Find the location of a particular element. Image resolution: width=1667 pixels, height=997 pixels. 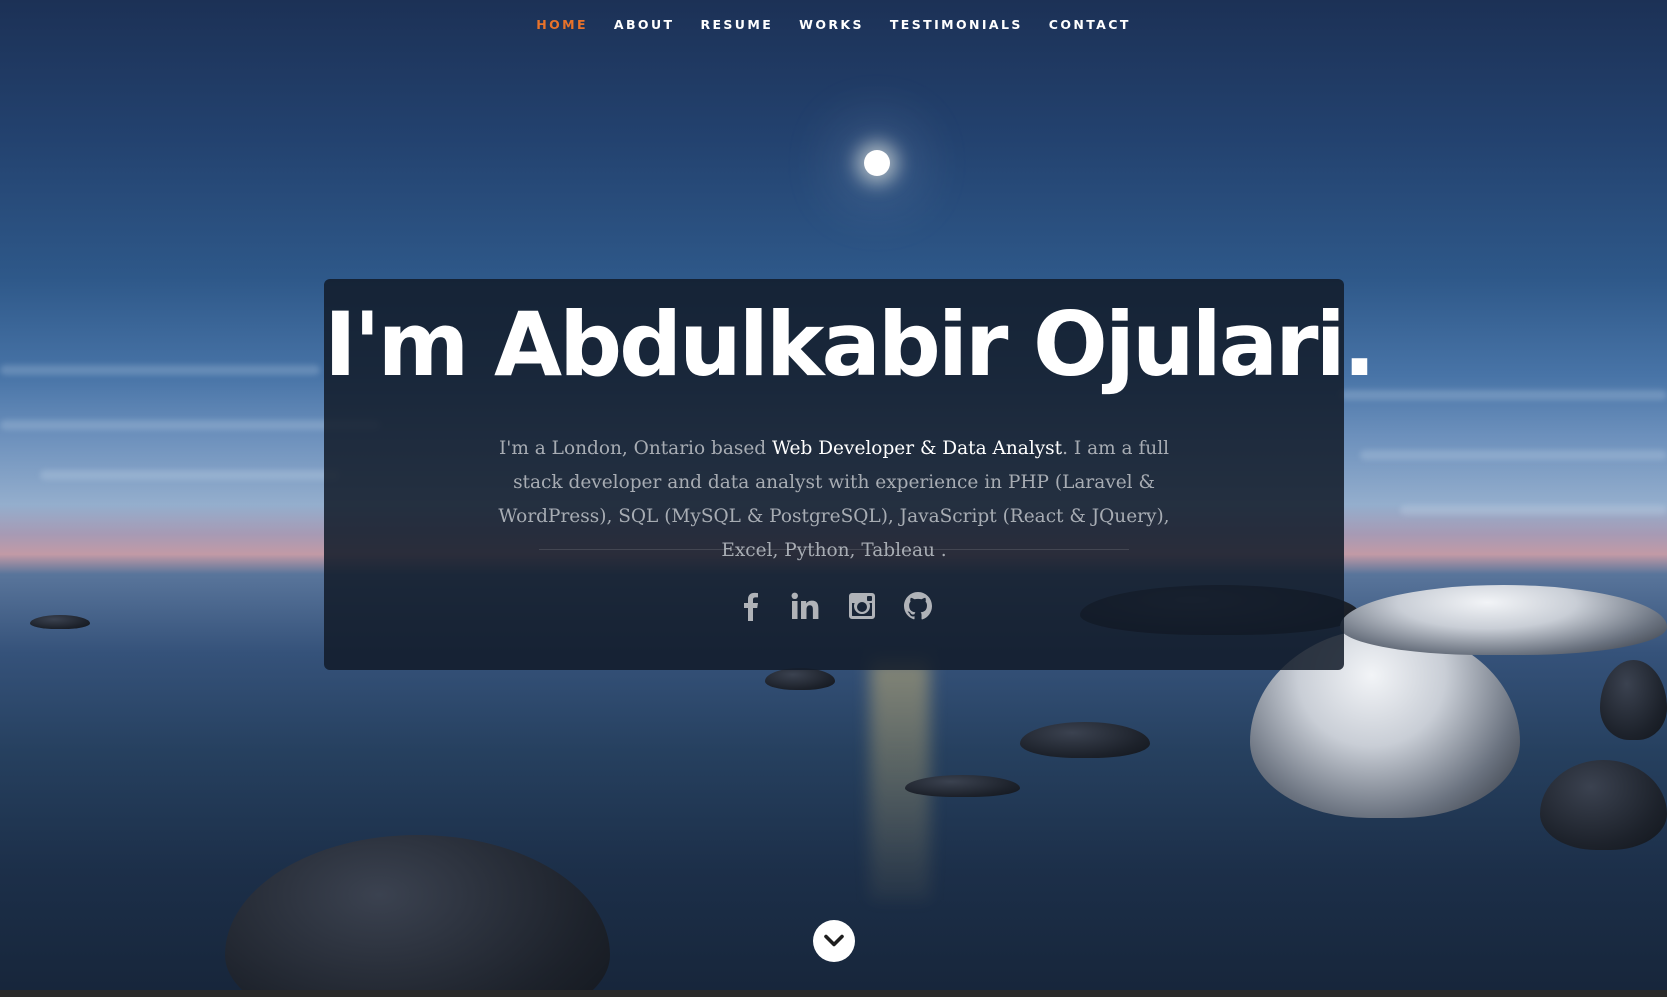

bottom-strip is located at coordinates (833, 993).